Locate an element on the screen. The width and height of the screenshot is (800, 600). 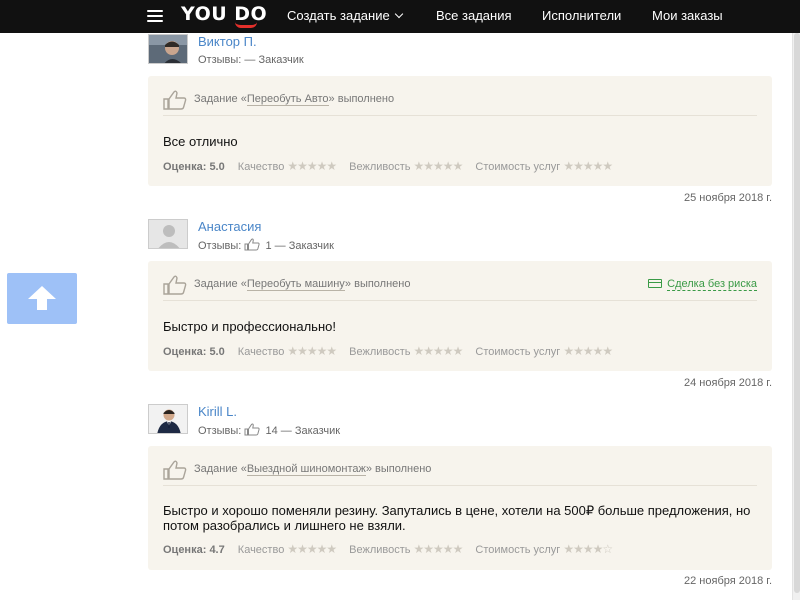
price-rating: Стоимость услуг ★★★★☆ is located at coordinates (544, 549).